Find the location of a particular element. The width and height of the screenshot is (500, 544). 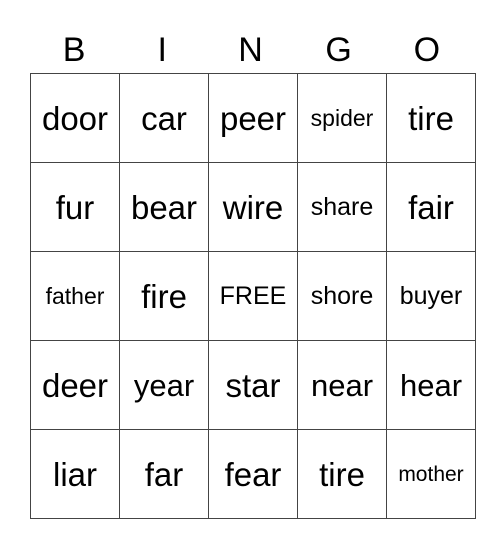

header-letter-i: I is located at coordinates (162, 50).